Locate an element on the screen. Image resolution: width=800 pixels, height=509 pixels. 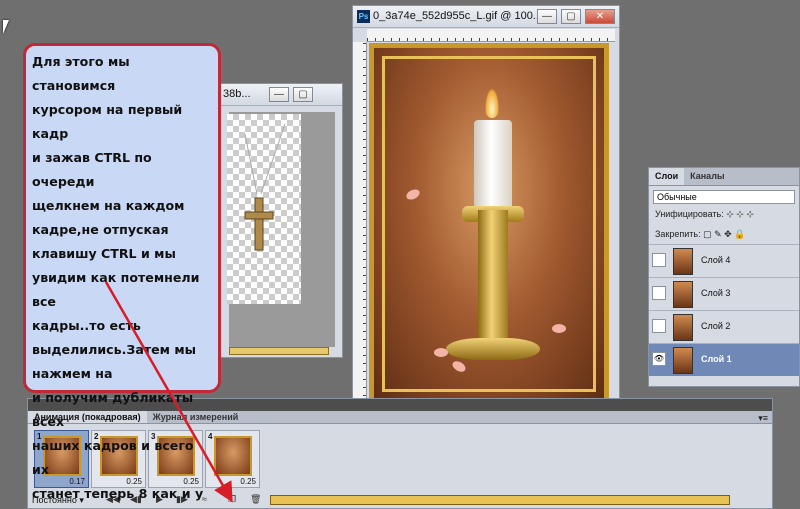
panel-menu-icon: ▾≡ is located at coordinates (763, 418).